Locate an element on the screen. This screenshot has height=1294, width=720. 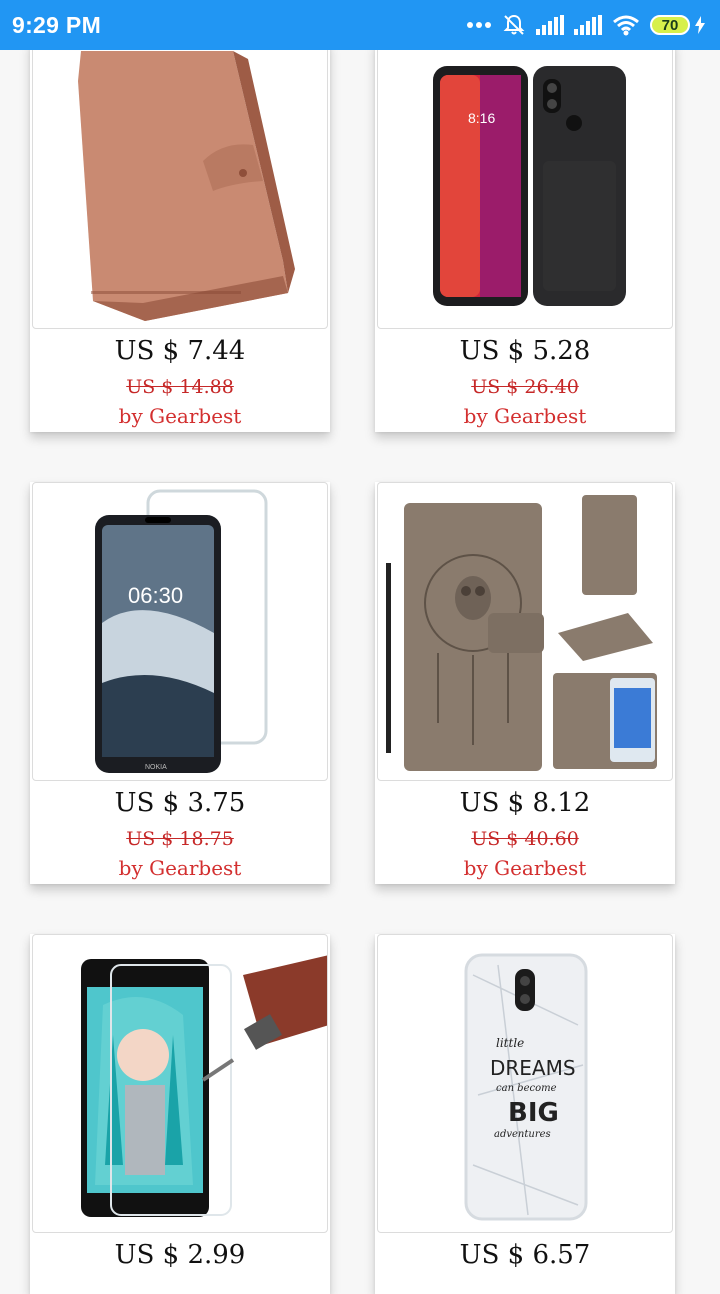
marble-case-image: little DREAMS can become BIG adventures is located at coordinates (526, 1087).